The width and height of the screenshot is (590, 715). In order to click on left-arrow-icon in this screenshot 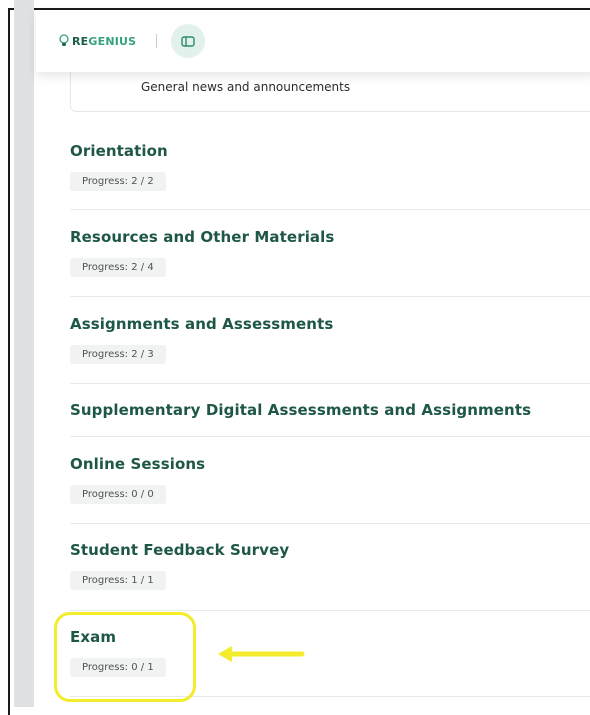, I will do `click(261, 654)`.